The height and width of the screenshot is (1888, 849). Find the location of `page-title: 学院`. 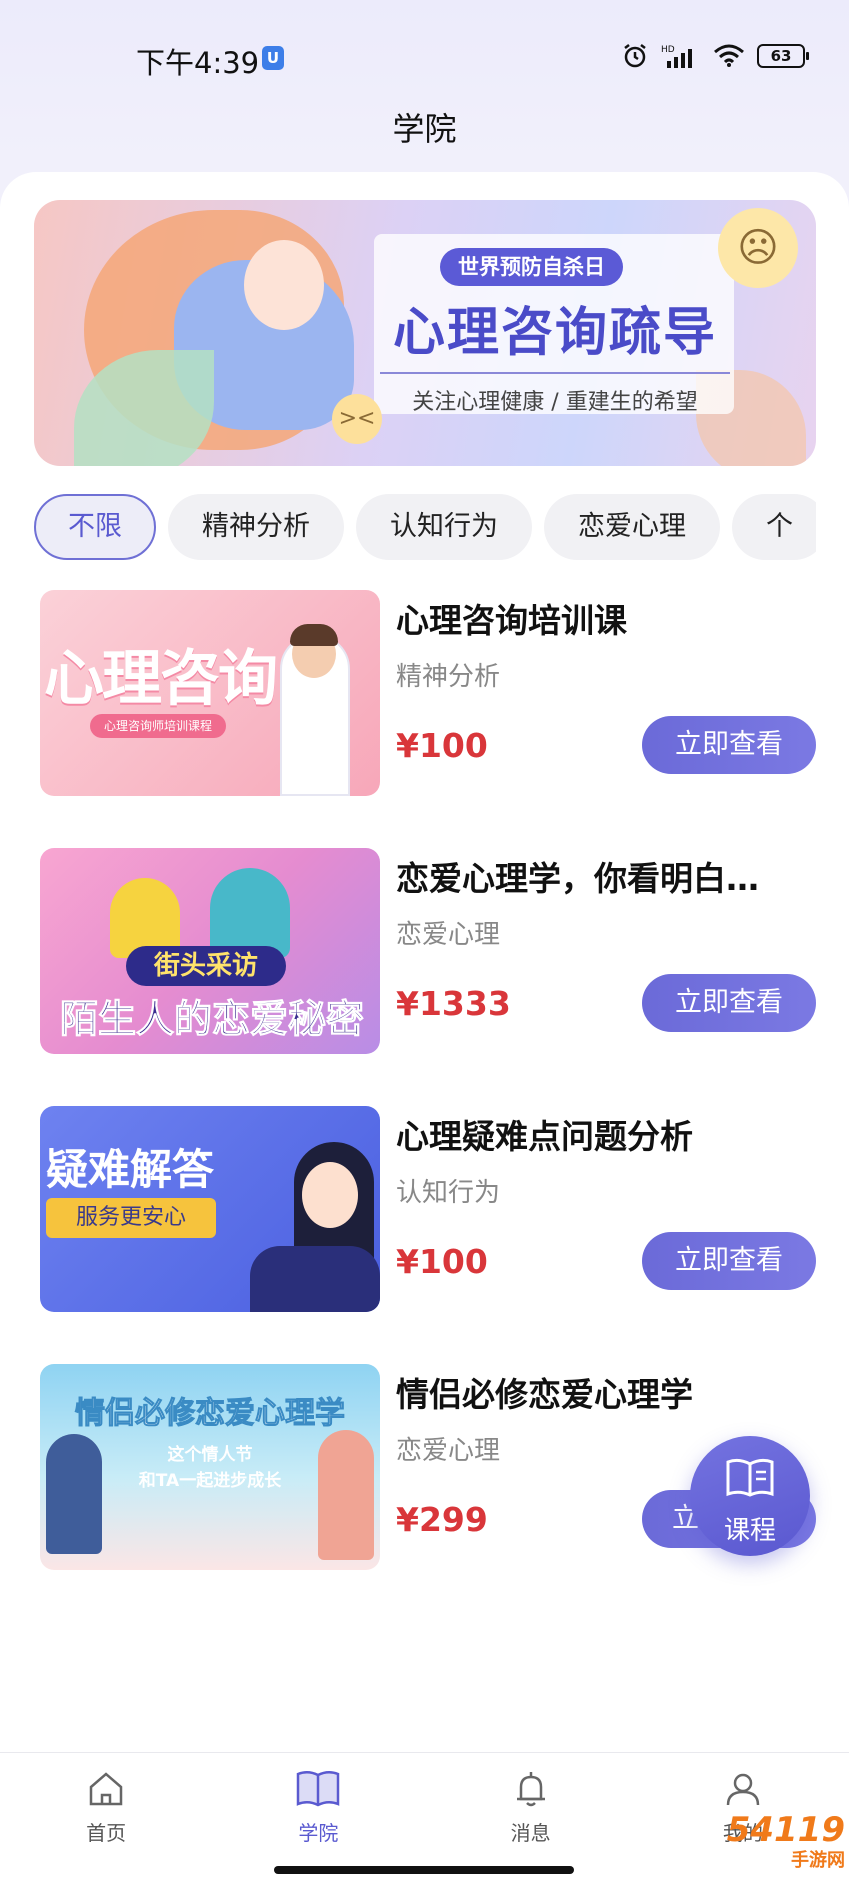

page-title: 学院 is located at coordinates (424, 129).